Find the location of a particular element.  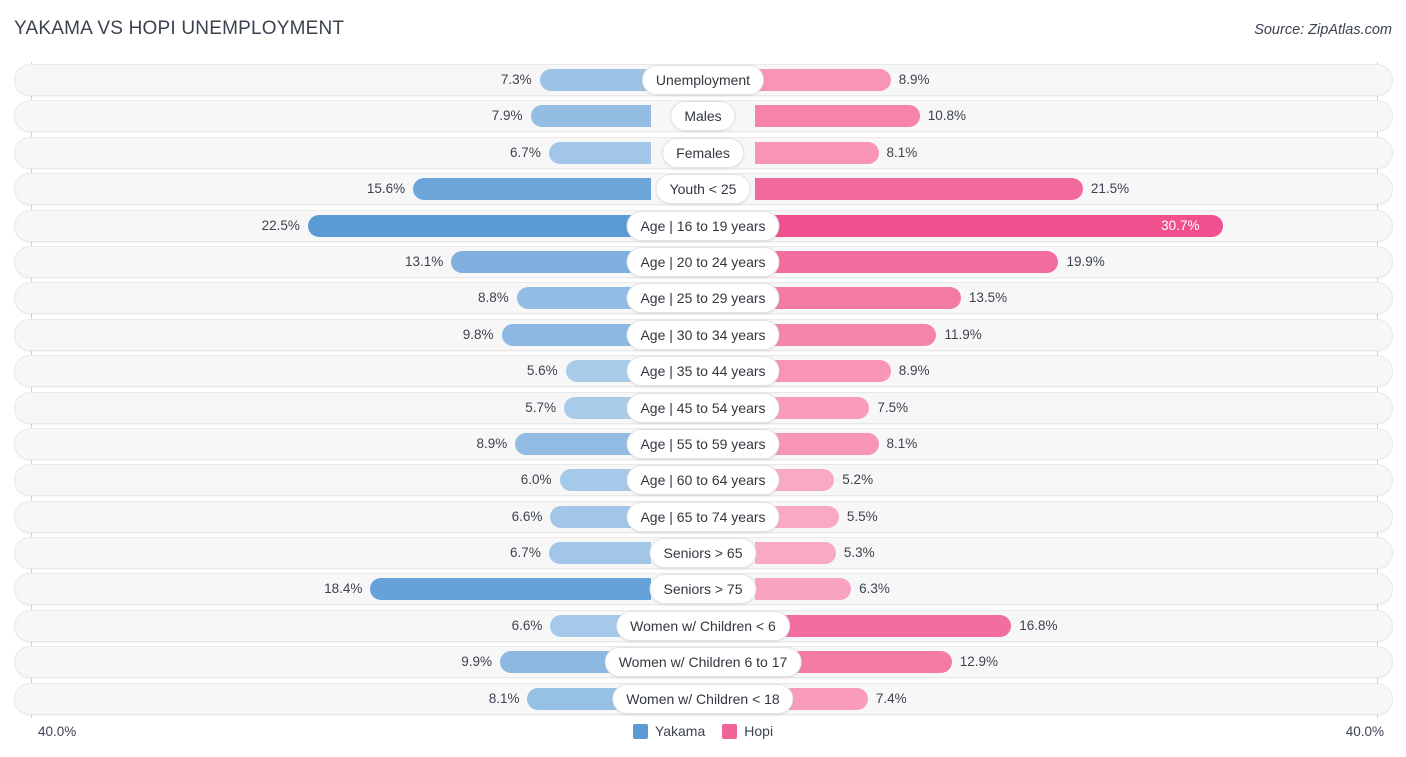

chart-row: 9.9% 12.9% Women w/ Children 6 to 17 is located at coordinates (703, 662).